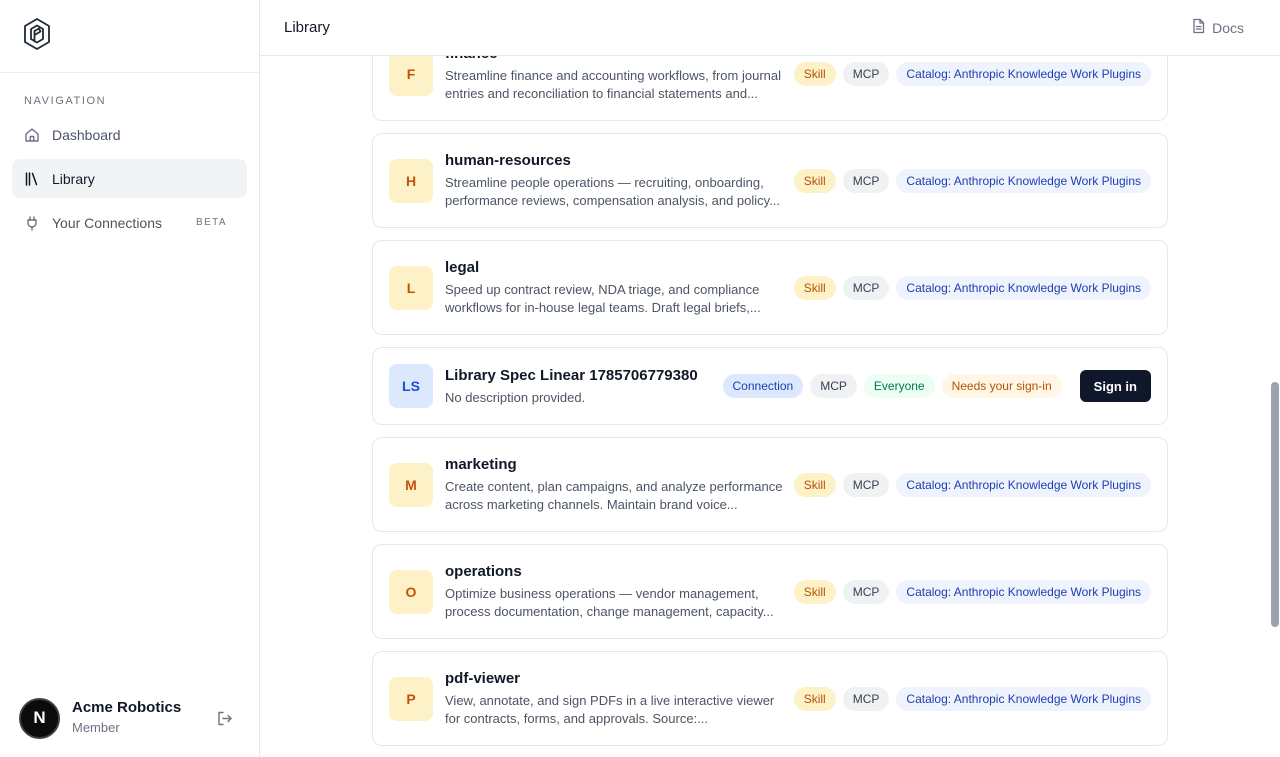 This screenshot has width=1280, height=757. Describe the element at coordinates (129, 36) in the screenshot. I see `logo-area` at that location.